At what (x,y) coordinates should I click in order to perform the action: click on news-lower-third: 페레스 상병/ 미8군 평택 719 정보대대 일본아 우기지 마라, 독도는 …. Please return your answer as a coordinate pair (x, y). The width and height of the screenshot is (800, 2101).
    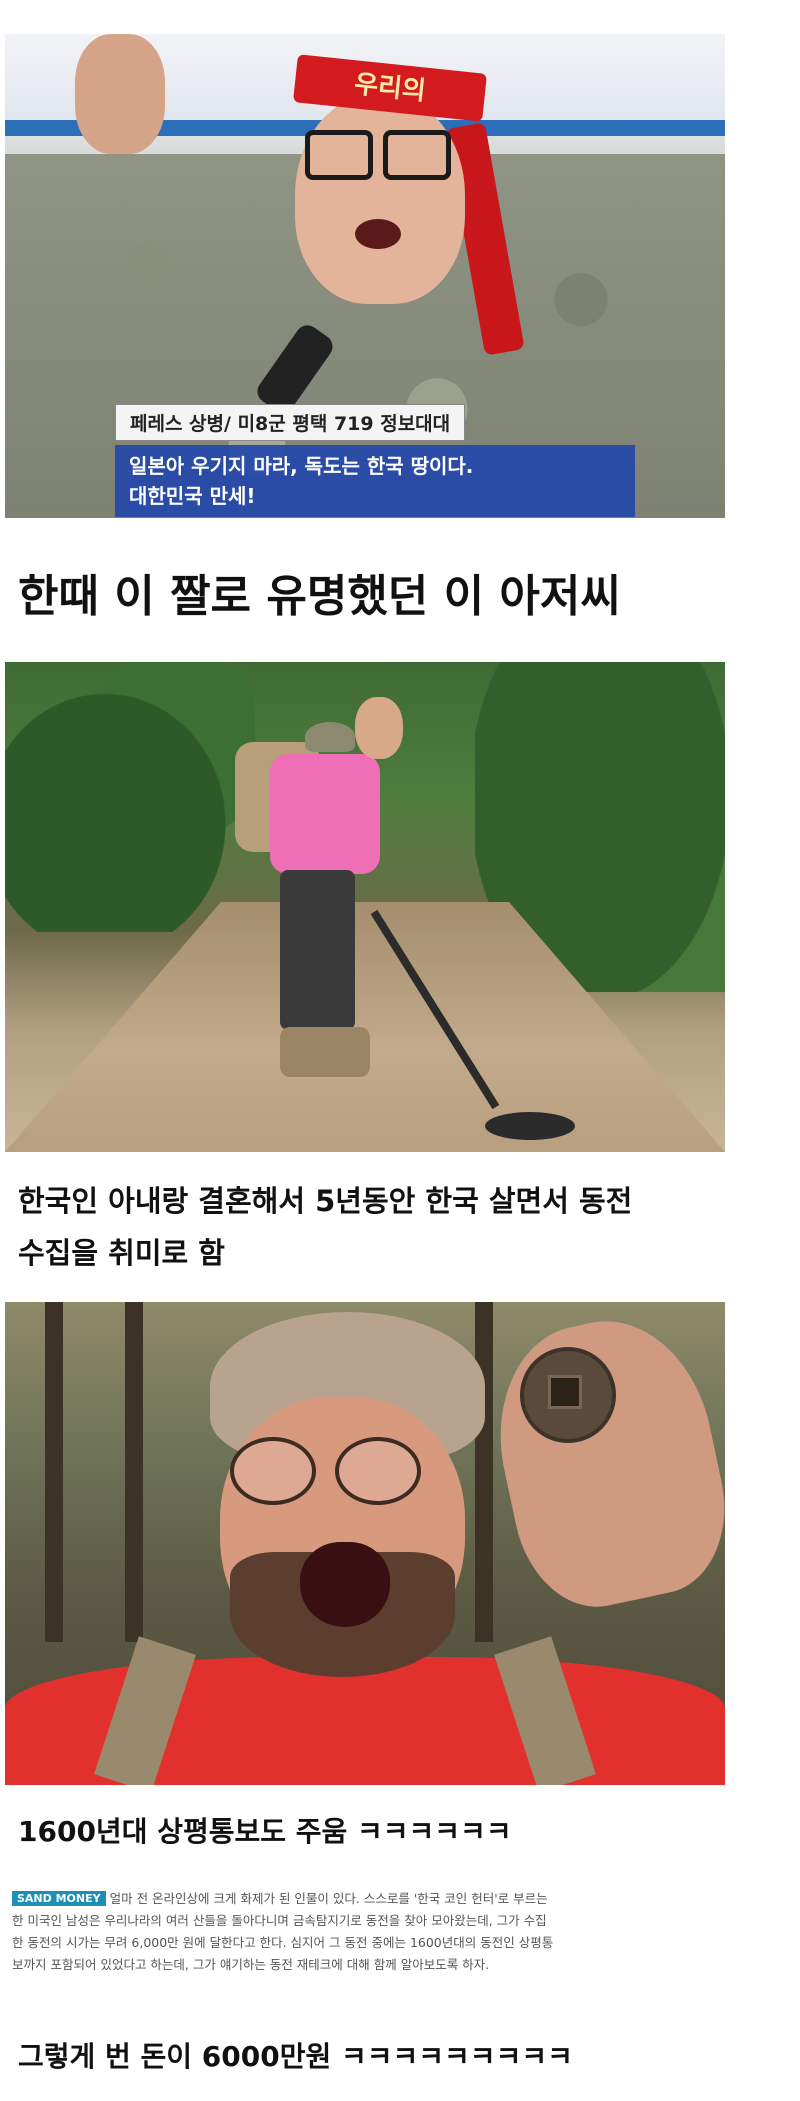
    Looking at the image, I should click on (375, 460).